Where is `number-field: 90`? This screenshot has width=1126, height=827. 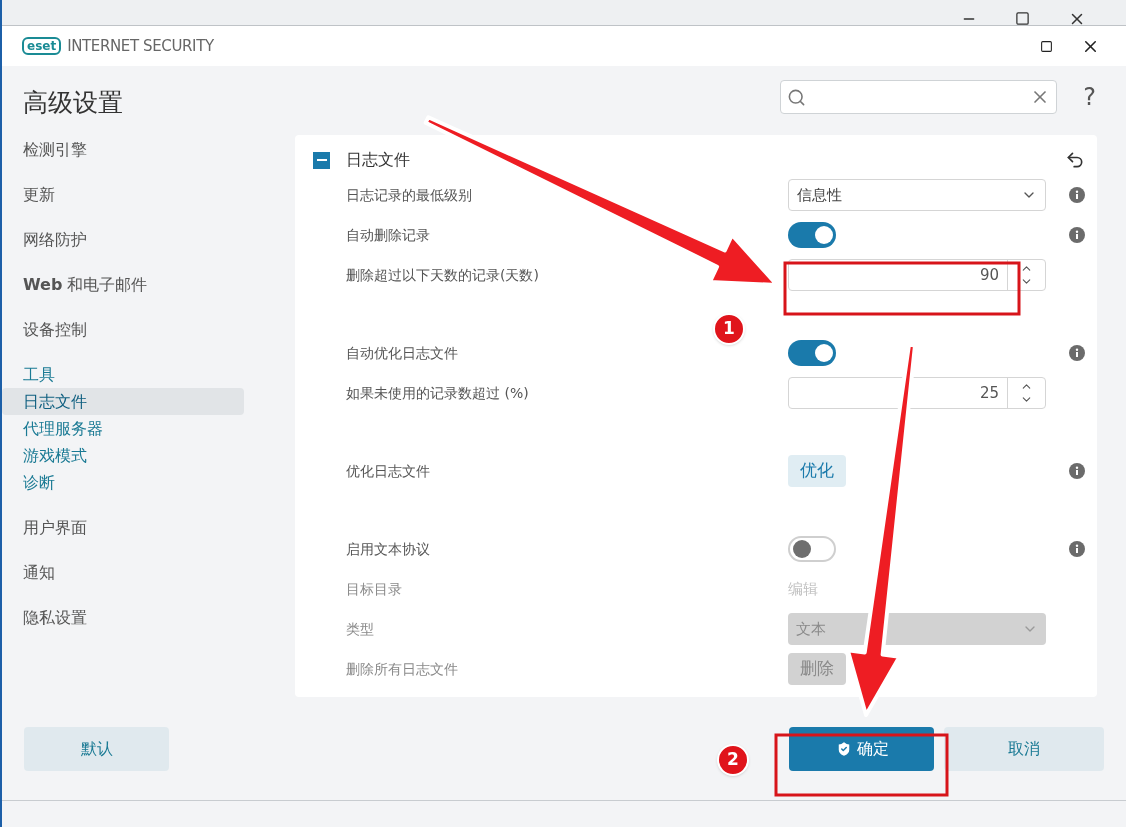
number-field: 90 is located at coordinates (917, 275).